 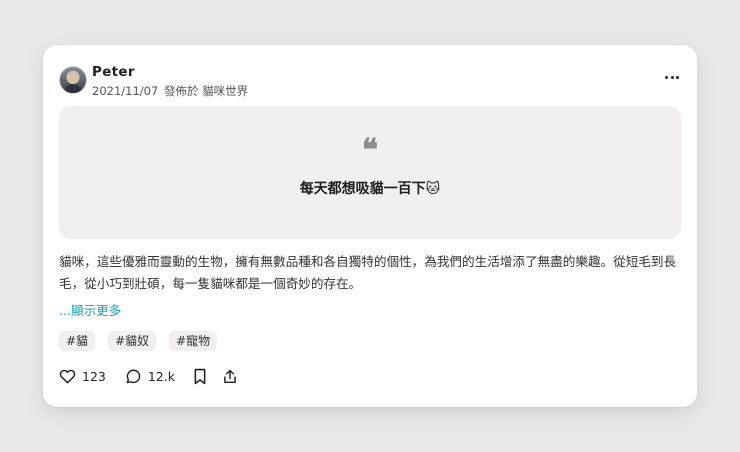 I want to click on action-bar: 123 12.k, so click(x=148, y=376).